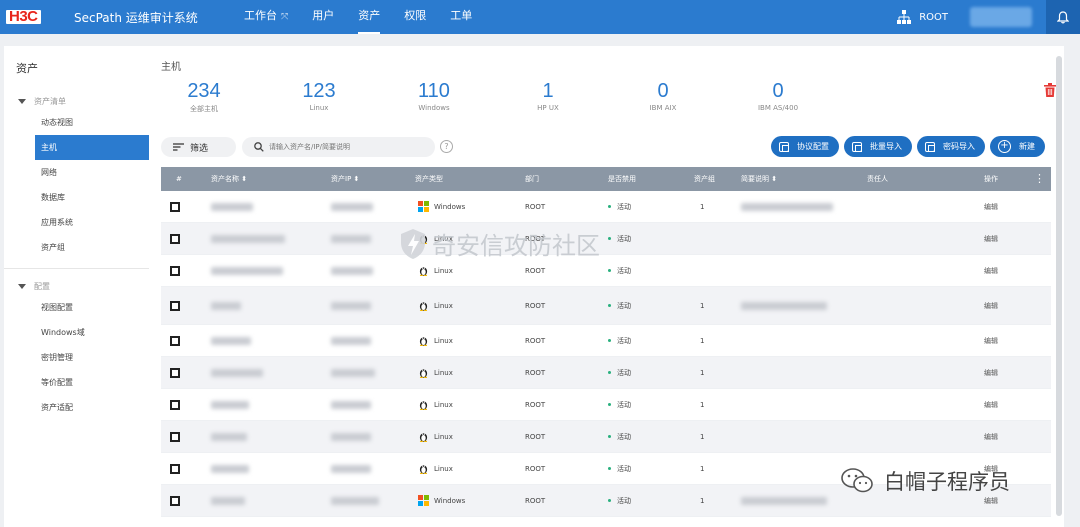 Image resolution: width=1080 pixels, height=527 pixels. Describe the element at coordinates (1017, 146) in the screenshot. I see `new-asset-button: + 新建` at that location.